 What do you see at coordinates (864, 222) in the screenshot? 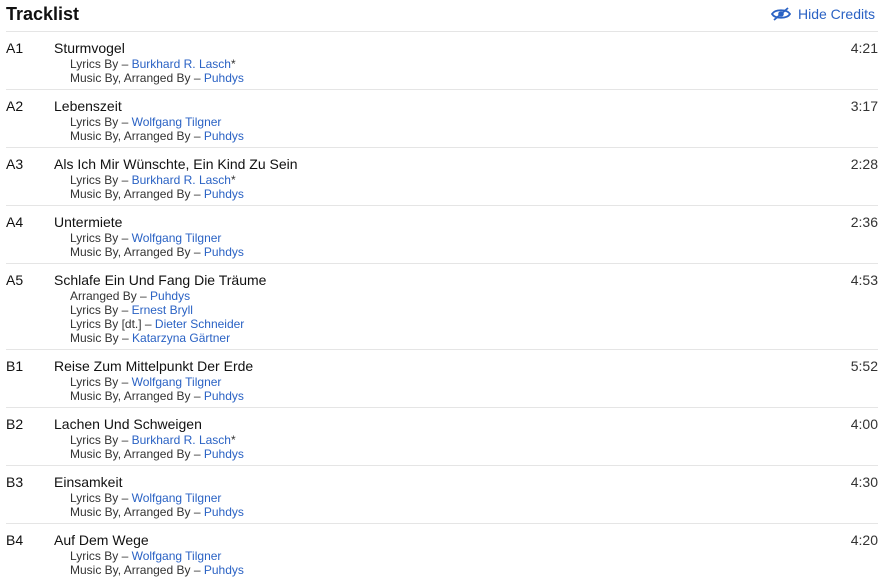
I see `track-duration: 2:36` at bounding box center [864, 222].